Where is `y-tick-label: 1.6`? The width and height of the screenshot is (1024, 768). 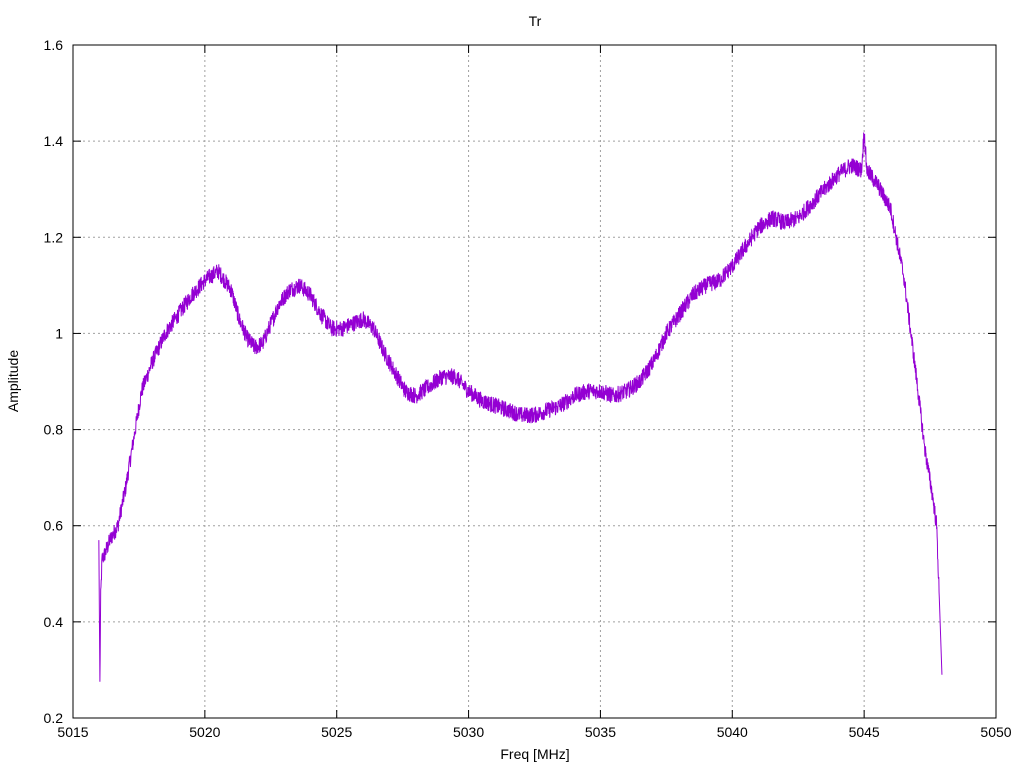
y-tick-label: 1.6 is located at coordinates (54, 45).